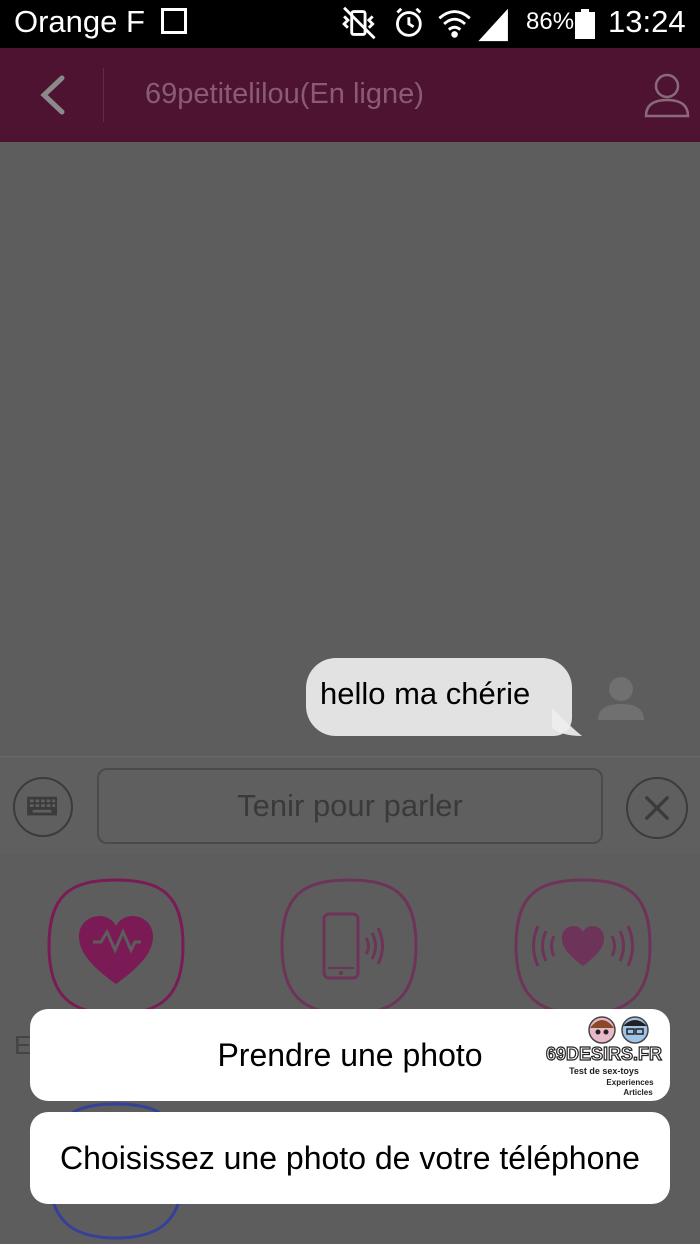 This screenshot has height=1244, width=700. Describe the element at coordinates (604, 1071) in the screenshot. I see `svg-text: Test de sex-toys` at that location.